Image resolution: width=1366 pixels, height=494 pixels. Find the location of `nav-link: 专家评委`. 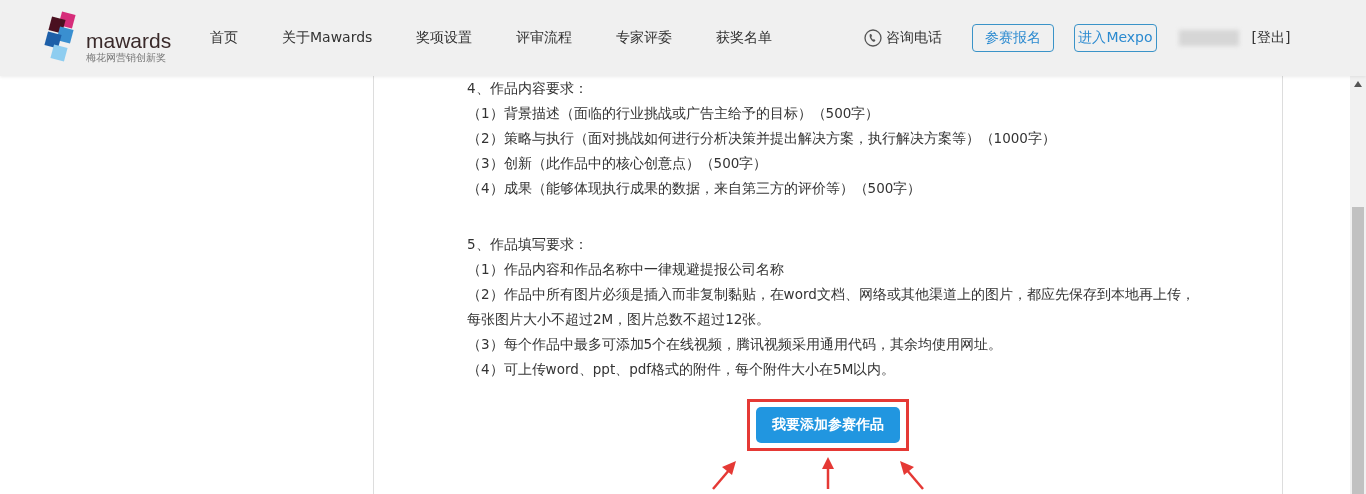

nav-link: 专家评委 is located at coordinates (644, 38).